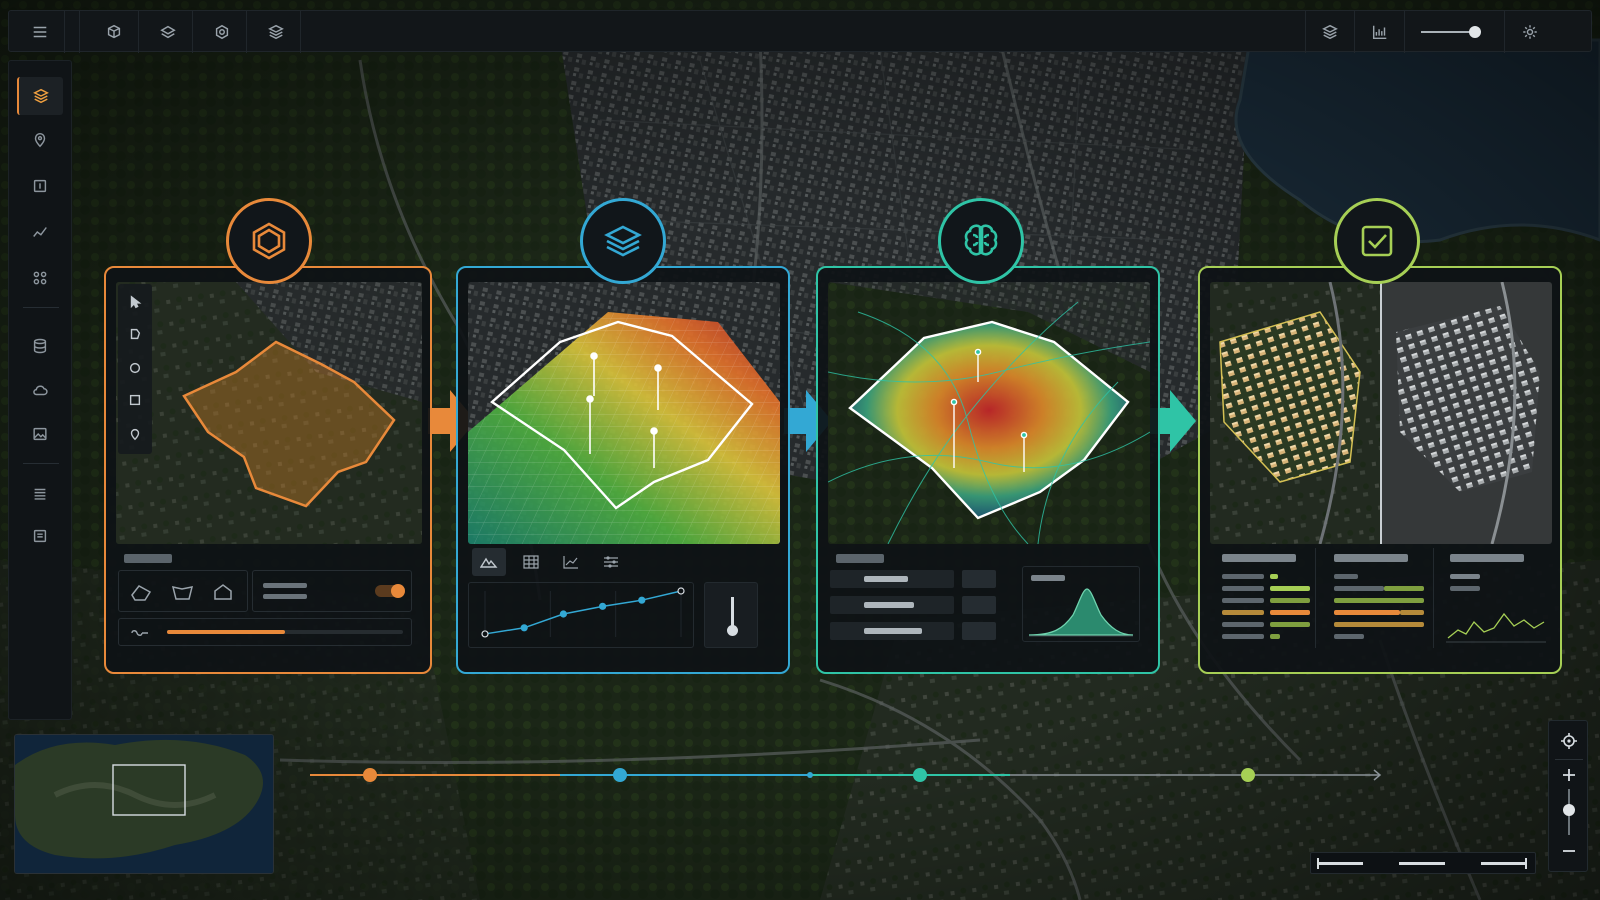  I want to click on locate-button, so click(1569, 741).